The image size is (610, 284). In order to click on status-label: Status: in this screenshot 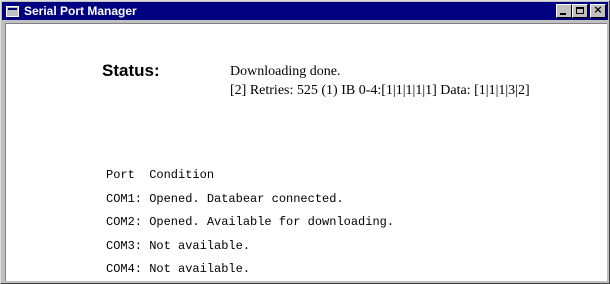, I will do `click(131, 70)`.